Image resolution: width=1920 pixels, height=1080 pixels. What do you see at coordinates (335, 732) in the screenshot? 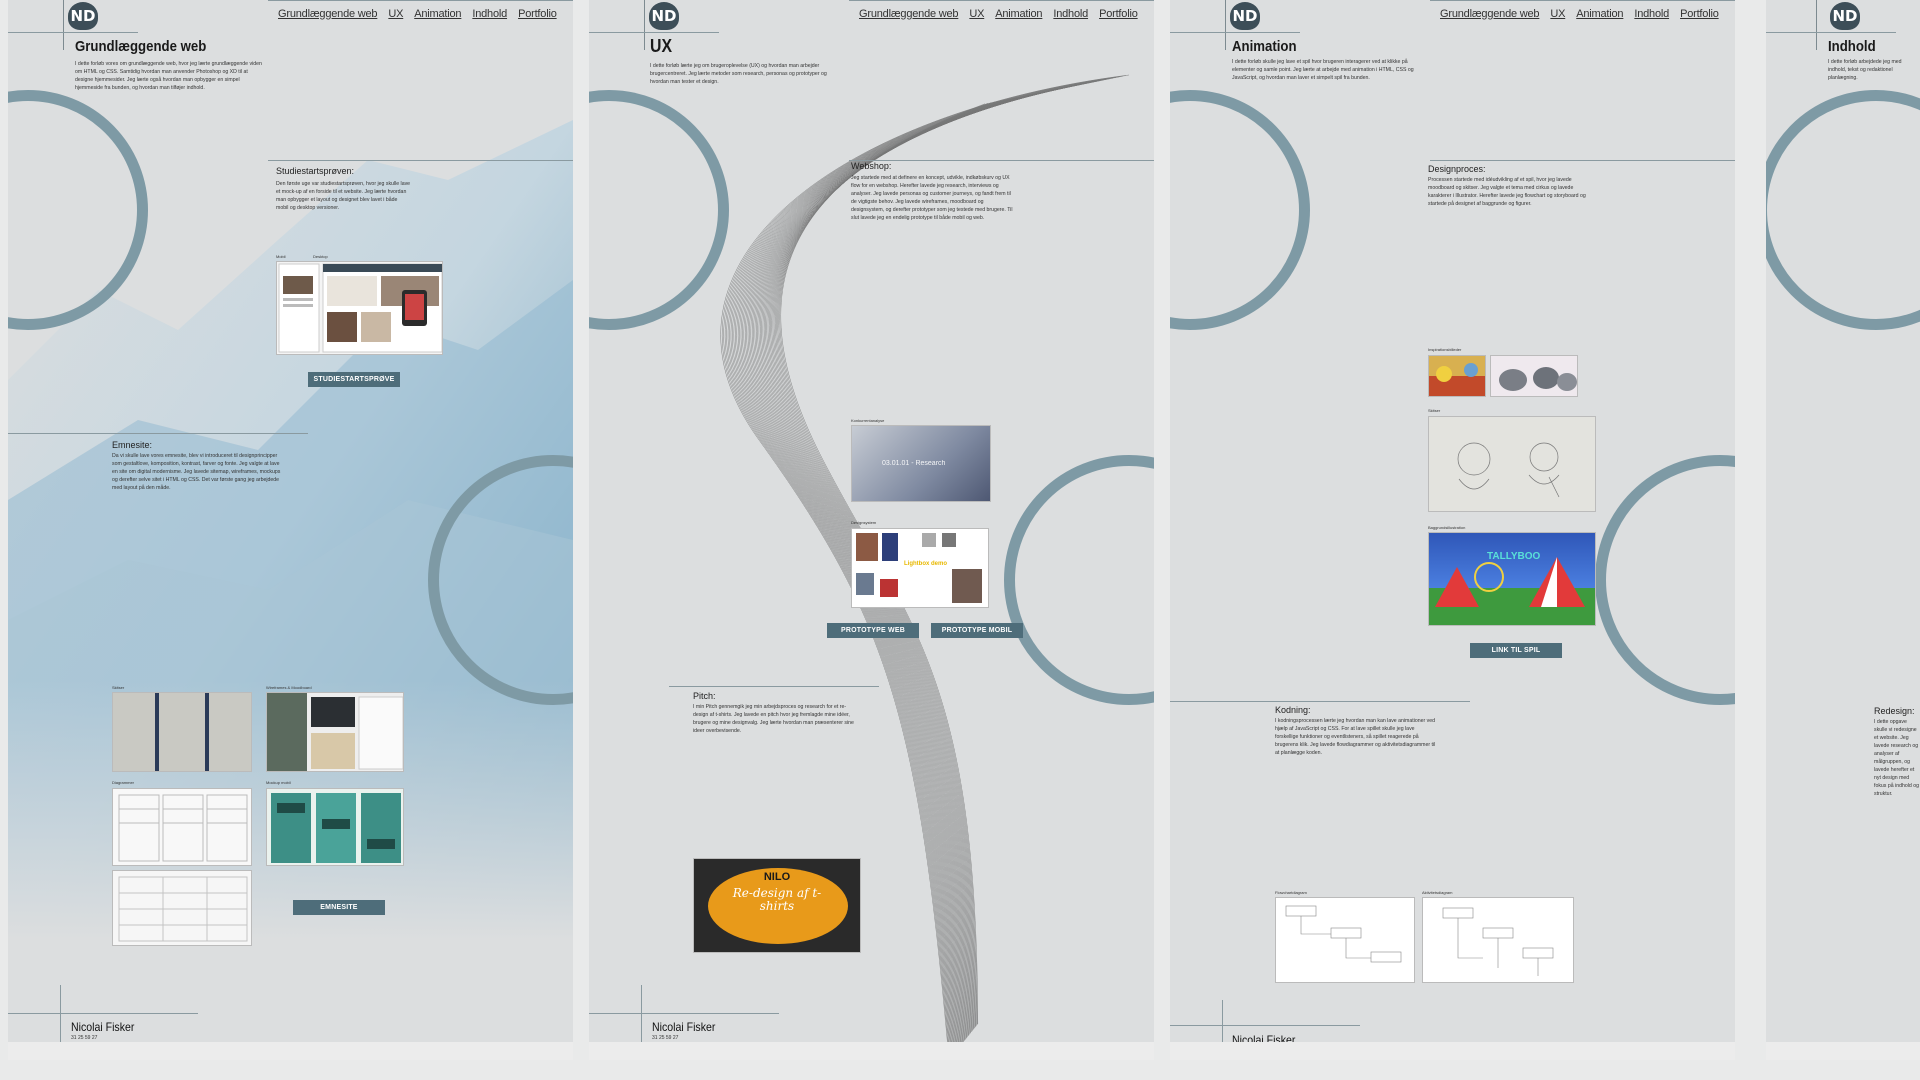
I see `wireframe-moodboard-image` at bounding box center [335, 732].